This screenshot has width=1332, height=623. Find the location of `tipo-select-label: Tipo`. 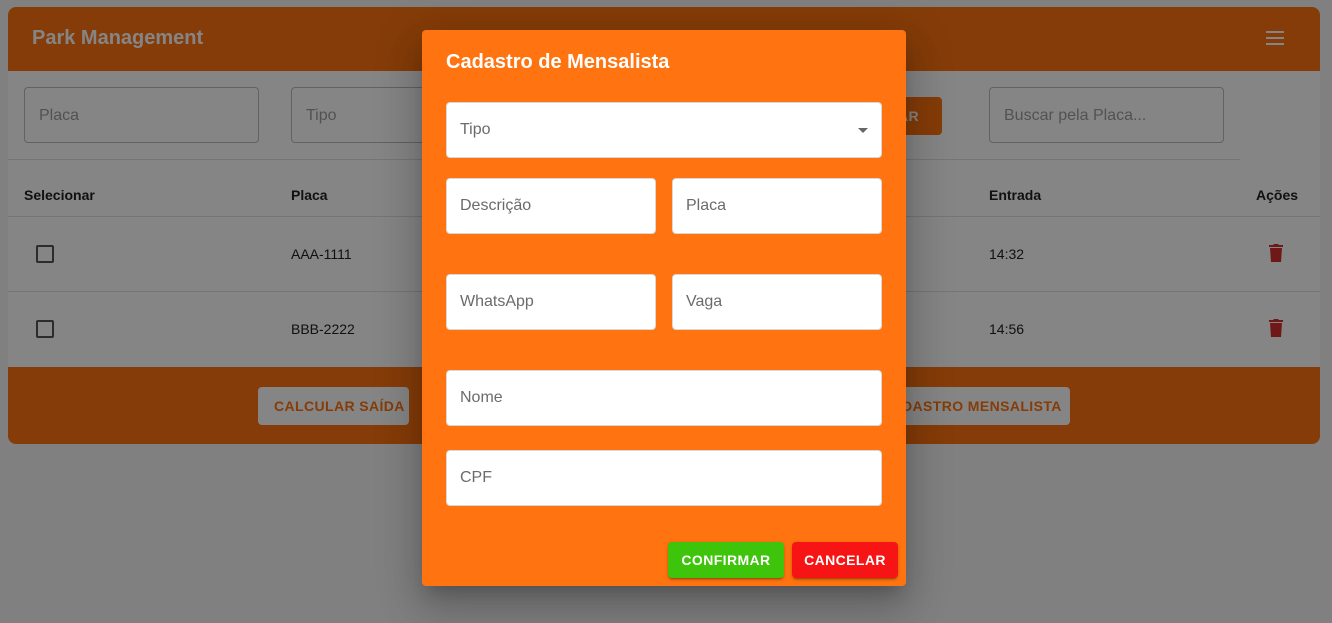

tipo-select-label: Tipo is located at coordinates (475, 129).